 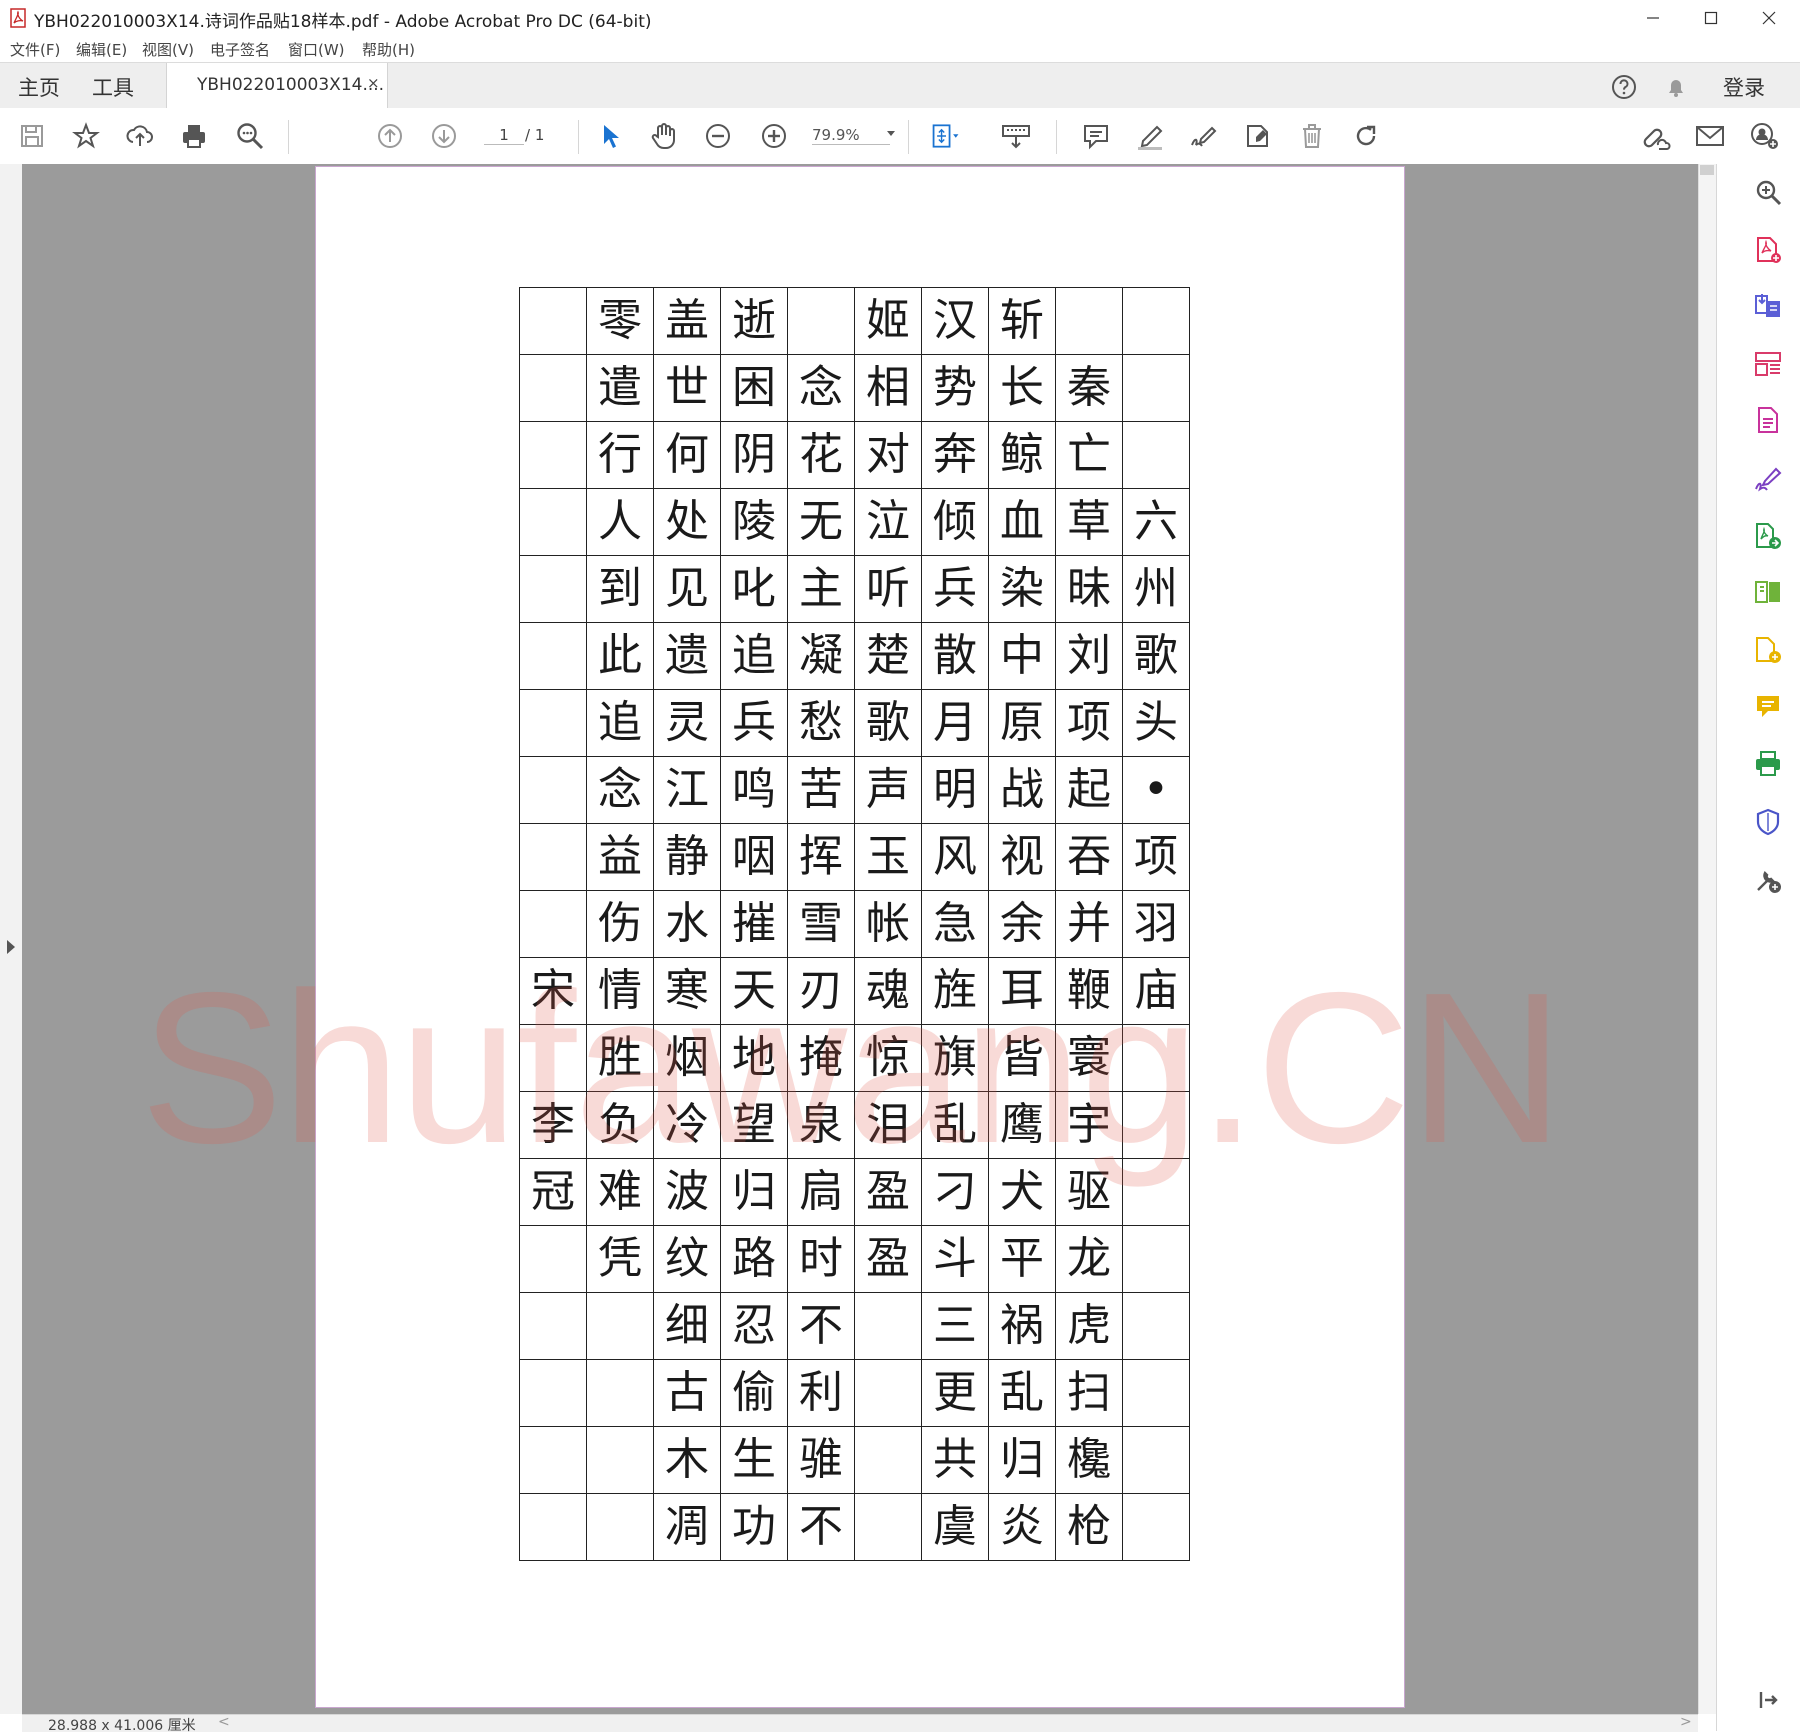 What do you see at coordinates (86, 136) in the screenshot?
I see `bookmark-star-icon` at bounding box center [86, 136].